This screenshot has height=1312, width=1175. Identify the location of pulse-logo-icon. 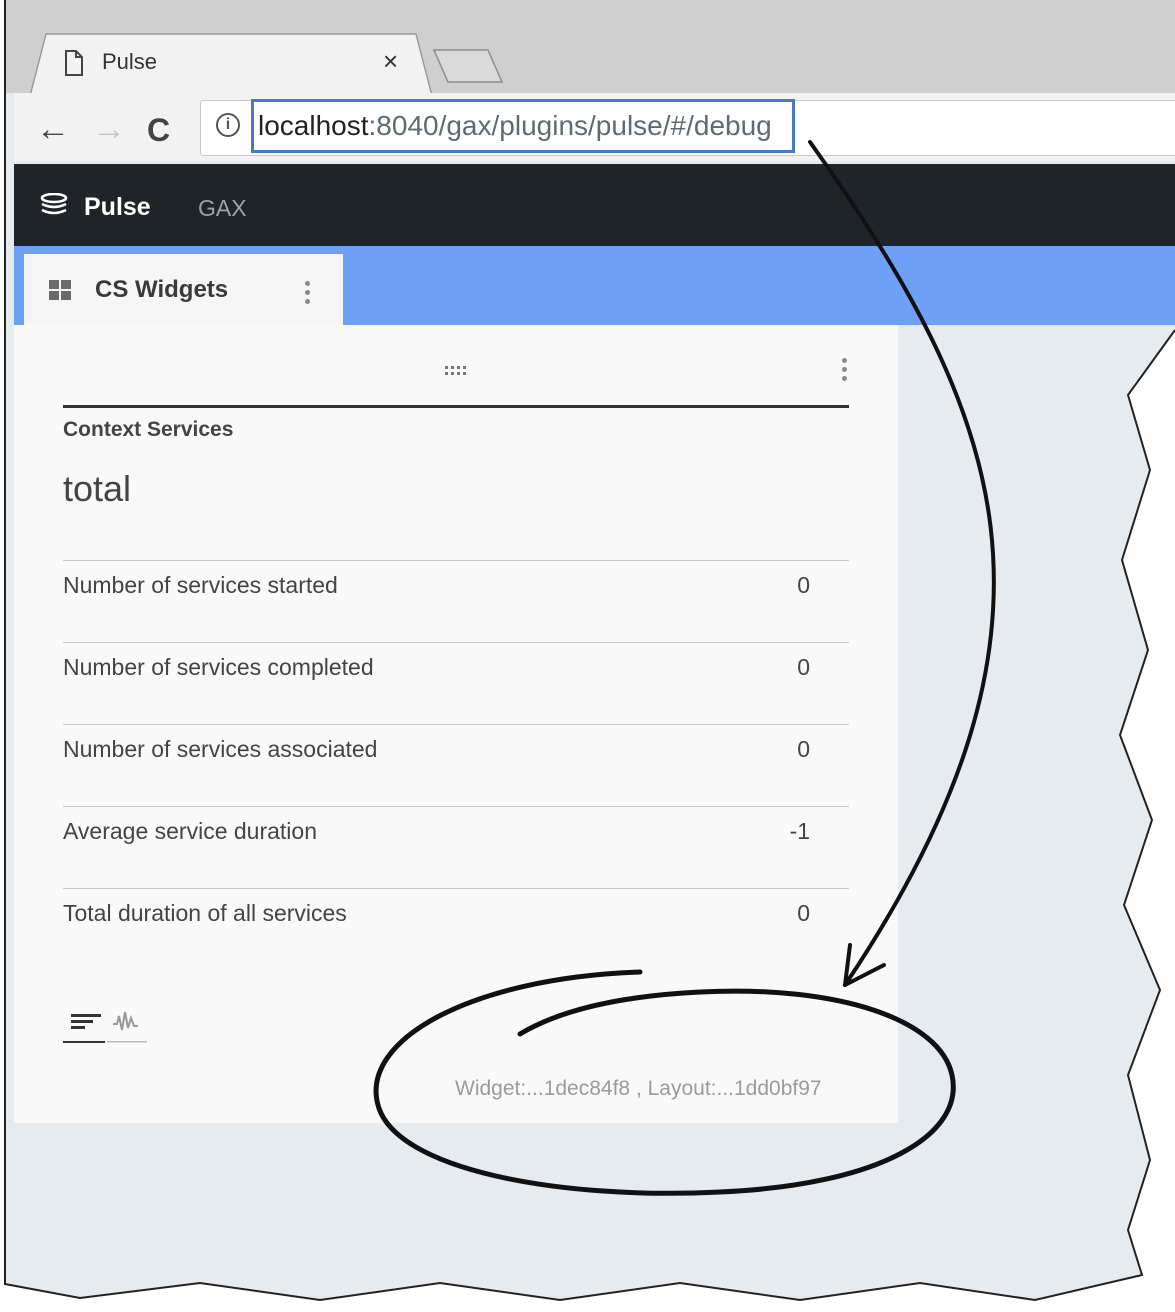
(54, 204).